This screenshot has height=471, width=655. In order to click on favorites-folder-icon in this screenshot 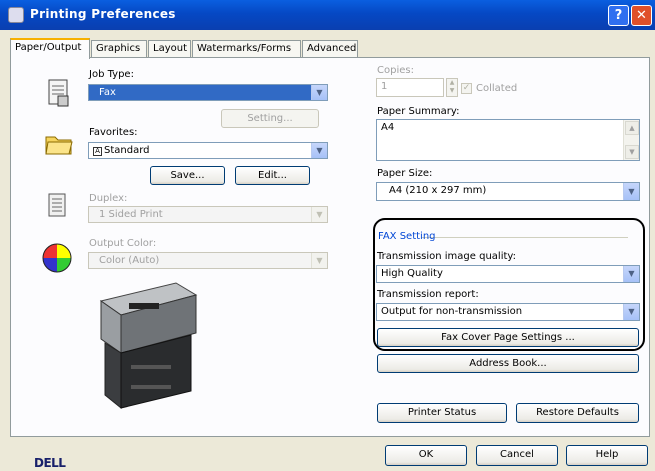, I will do `click(59, 145)`.